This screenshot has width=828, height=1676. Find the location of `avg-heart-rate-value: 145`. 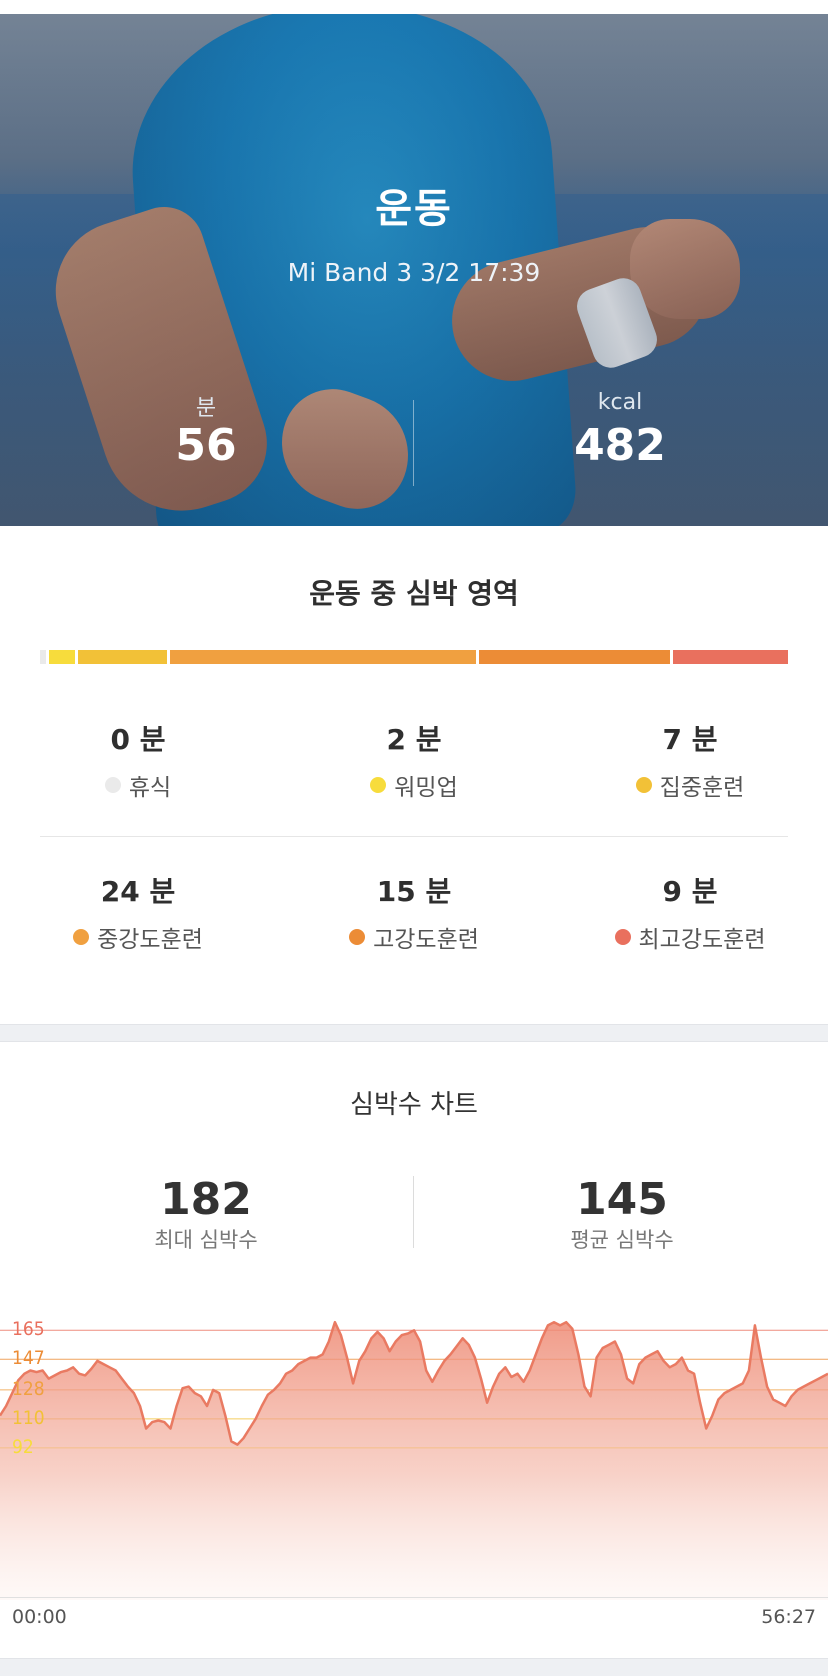

avg-heart-rate-value: 145 is located at coordinates (622, 1199).